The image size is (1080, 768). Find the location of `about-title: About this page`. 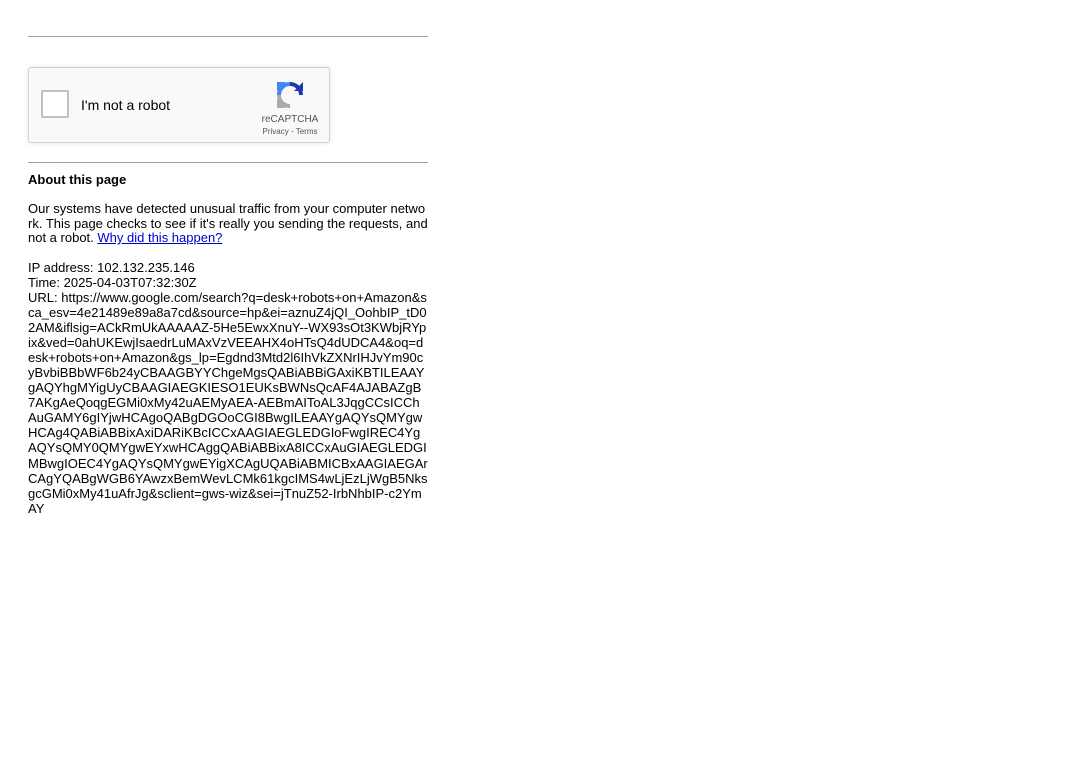

about-title: About this page is located at coordinates (77, 179).